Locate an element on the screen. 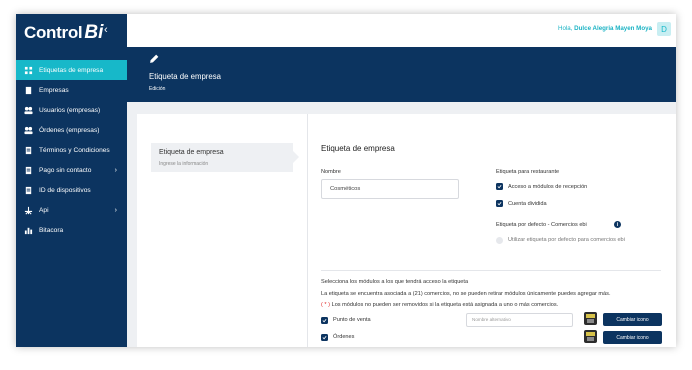 The width and height of the screenshot is (692, 370). sidebar-item-bitacora: Bitacora is located at coordinates (71, 230).